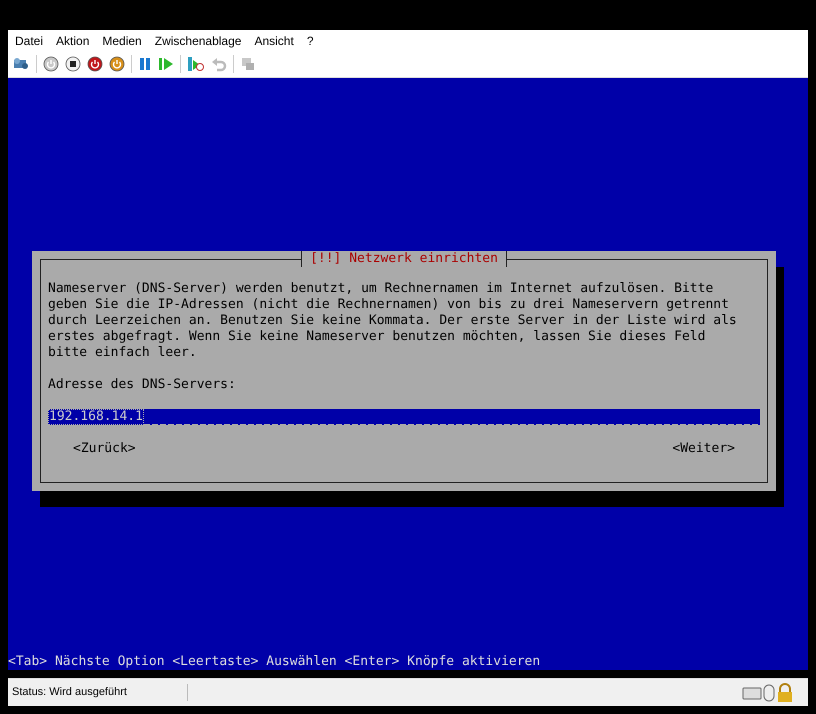 This screenshot has height=714, width=816. What do you see at coordinates (98, 692) in the screenshot?
I see `status-text: Status: Wird ausgeführt` at bounding box center [98, 692].